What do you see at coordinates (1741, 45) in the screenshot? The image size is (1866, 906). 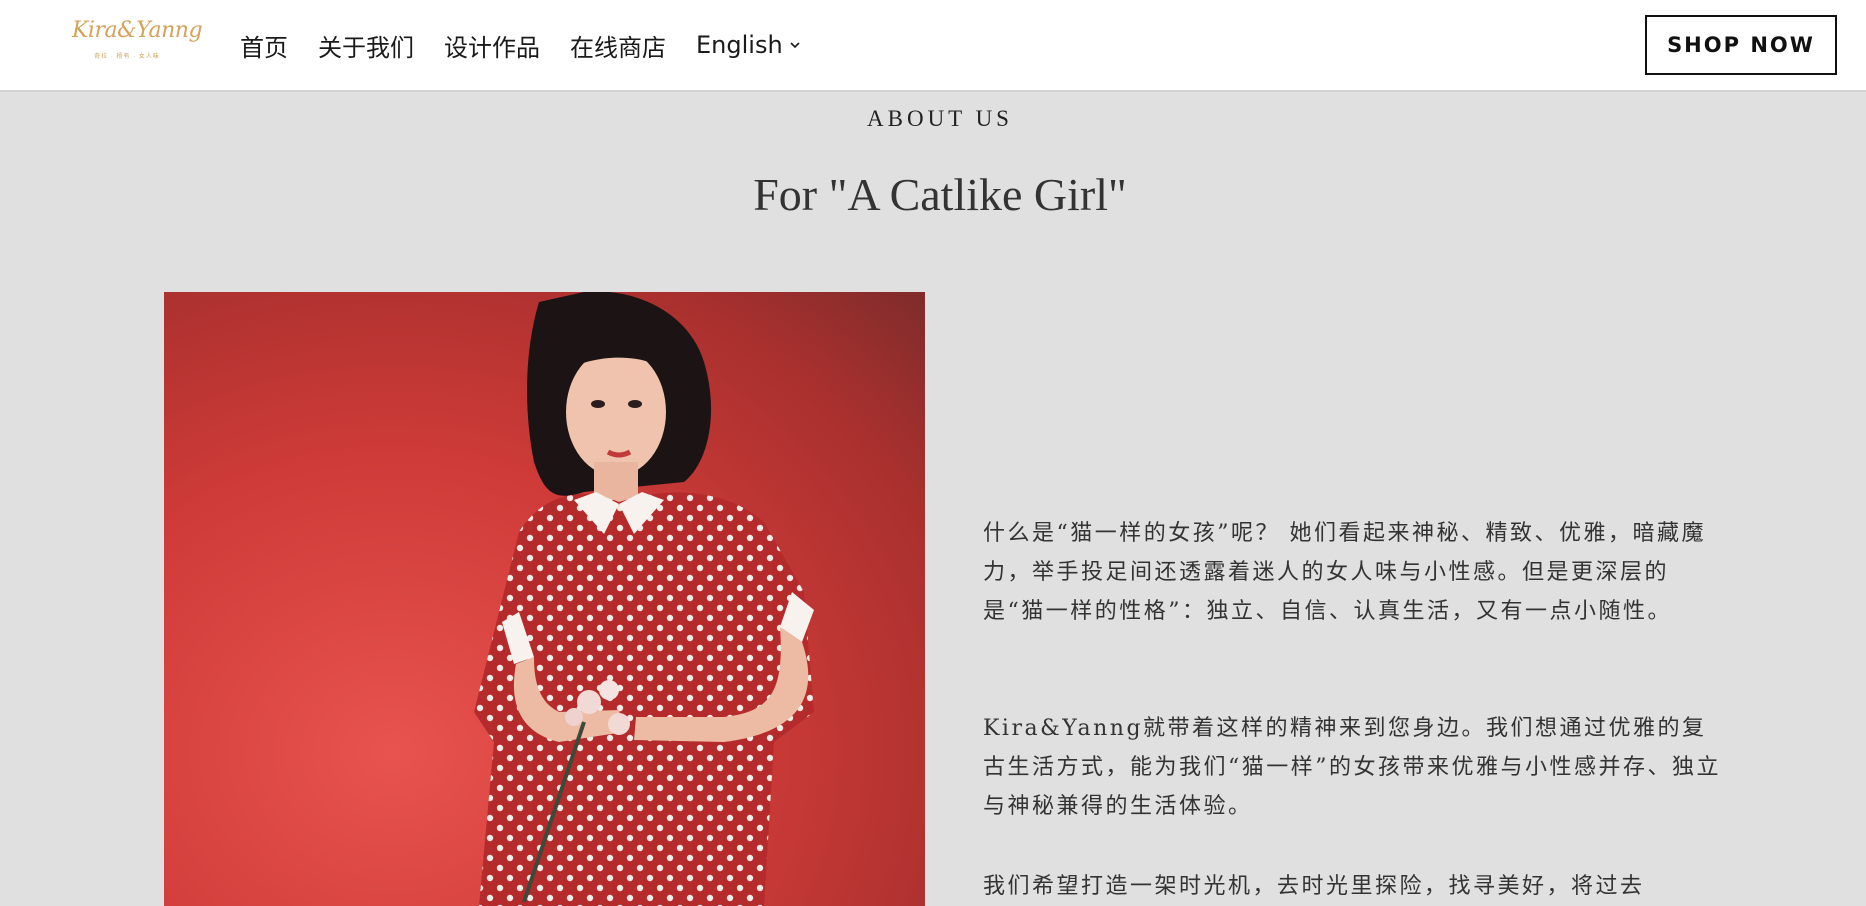 I see `shop-now-button: SHOP NOW` at bounding box center [1741, 45].